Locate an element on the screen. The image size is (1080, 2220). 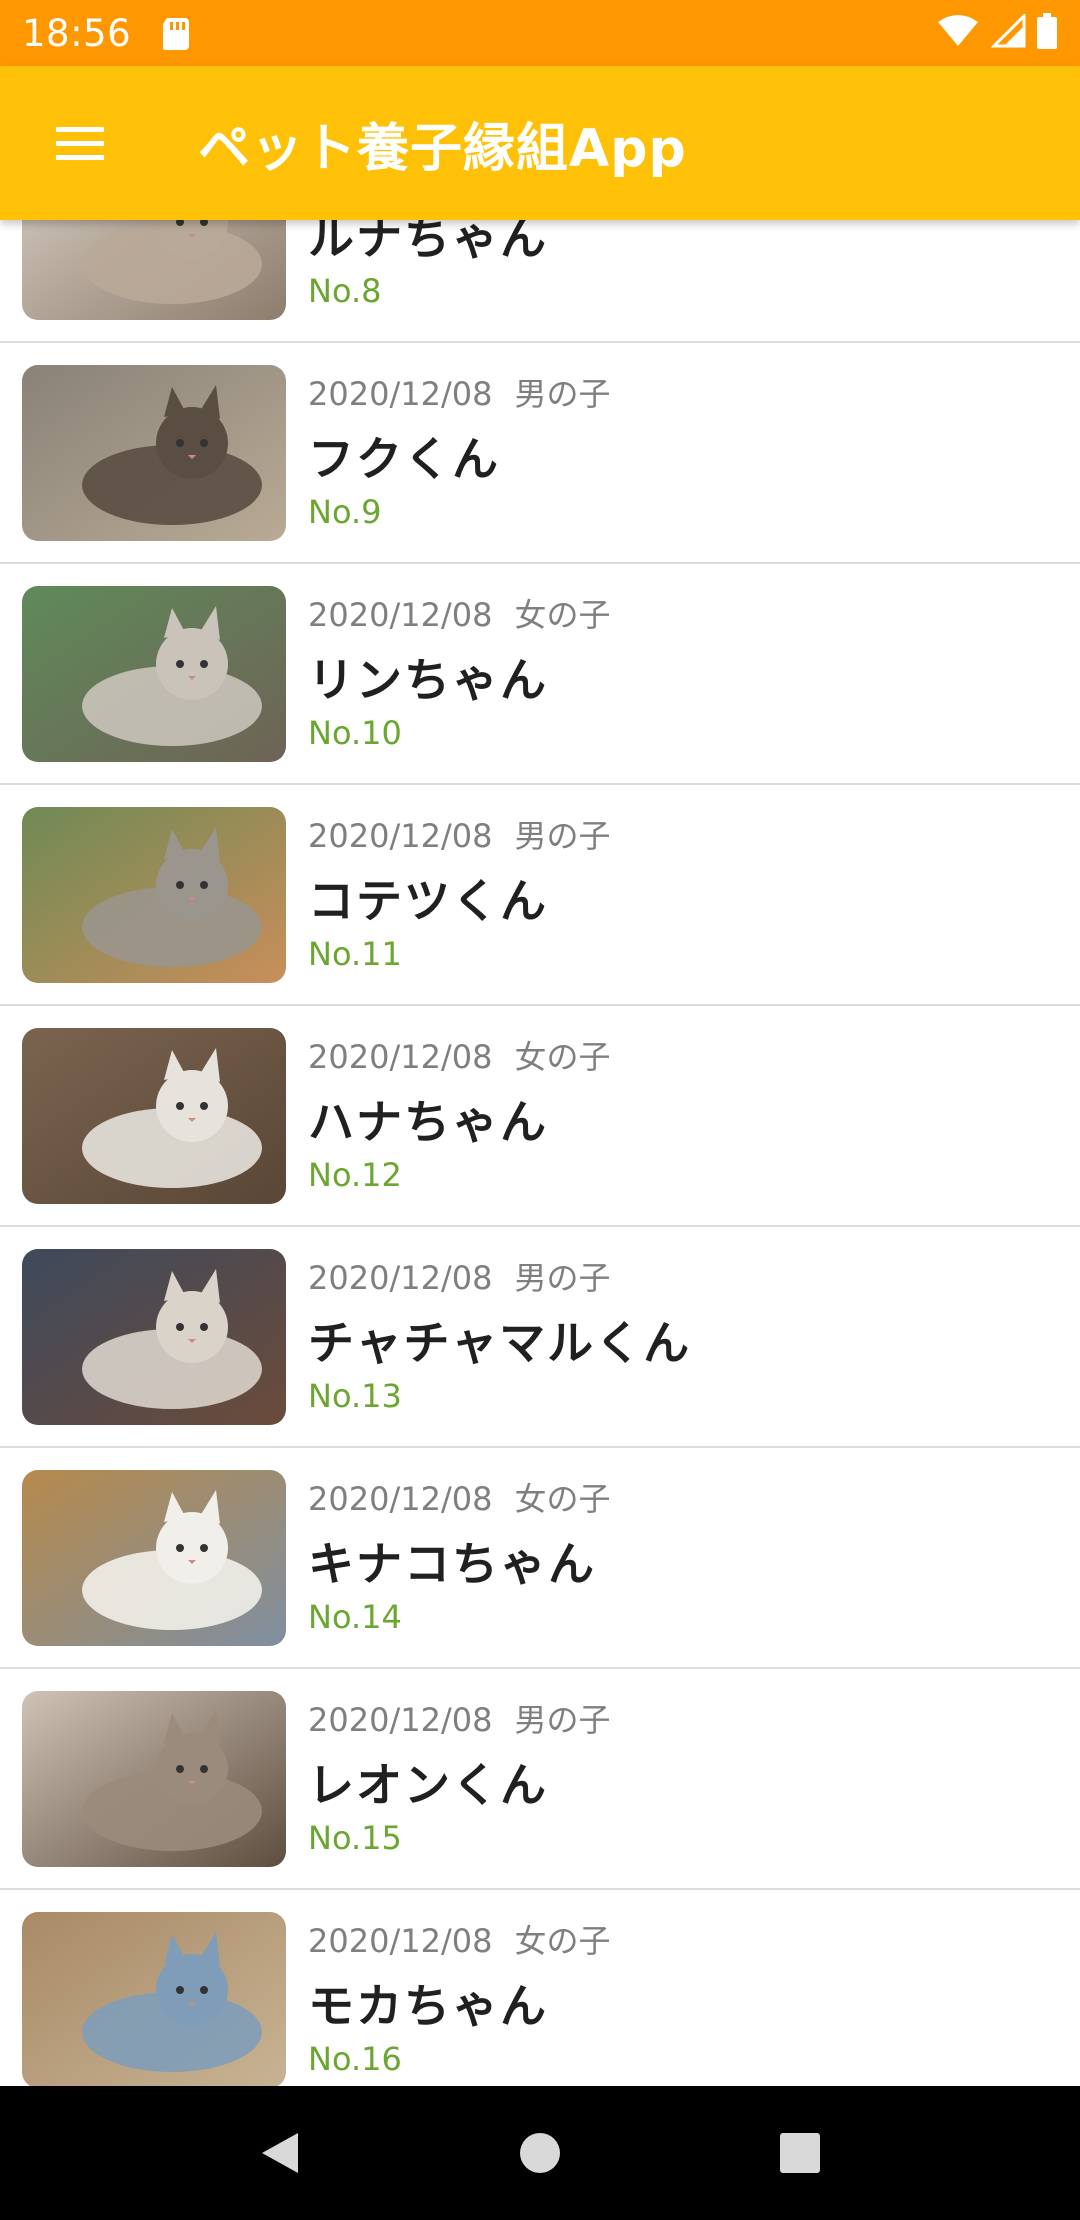
app-bar: ペット養子縁組App is located at coordinates (540, 143).